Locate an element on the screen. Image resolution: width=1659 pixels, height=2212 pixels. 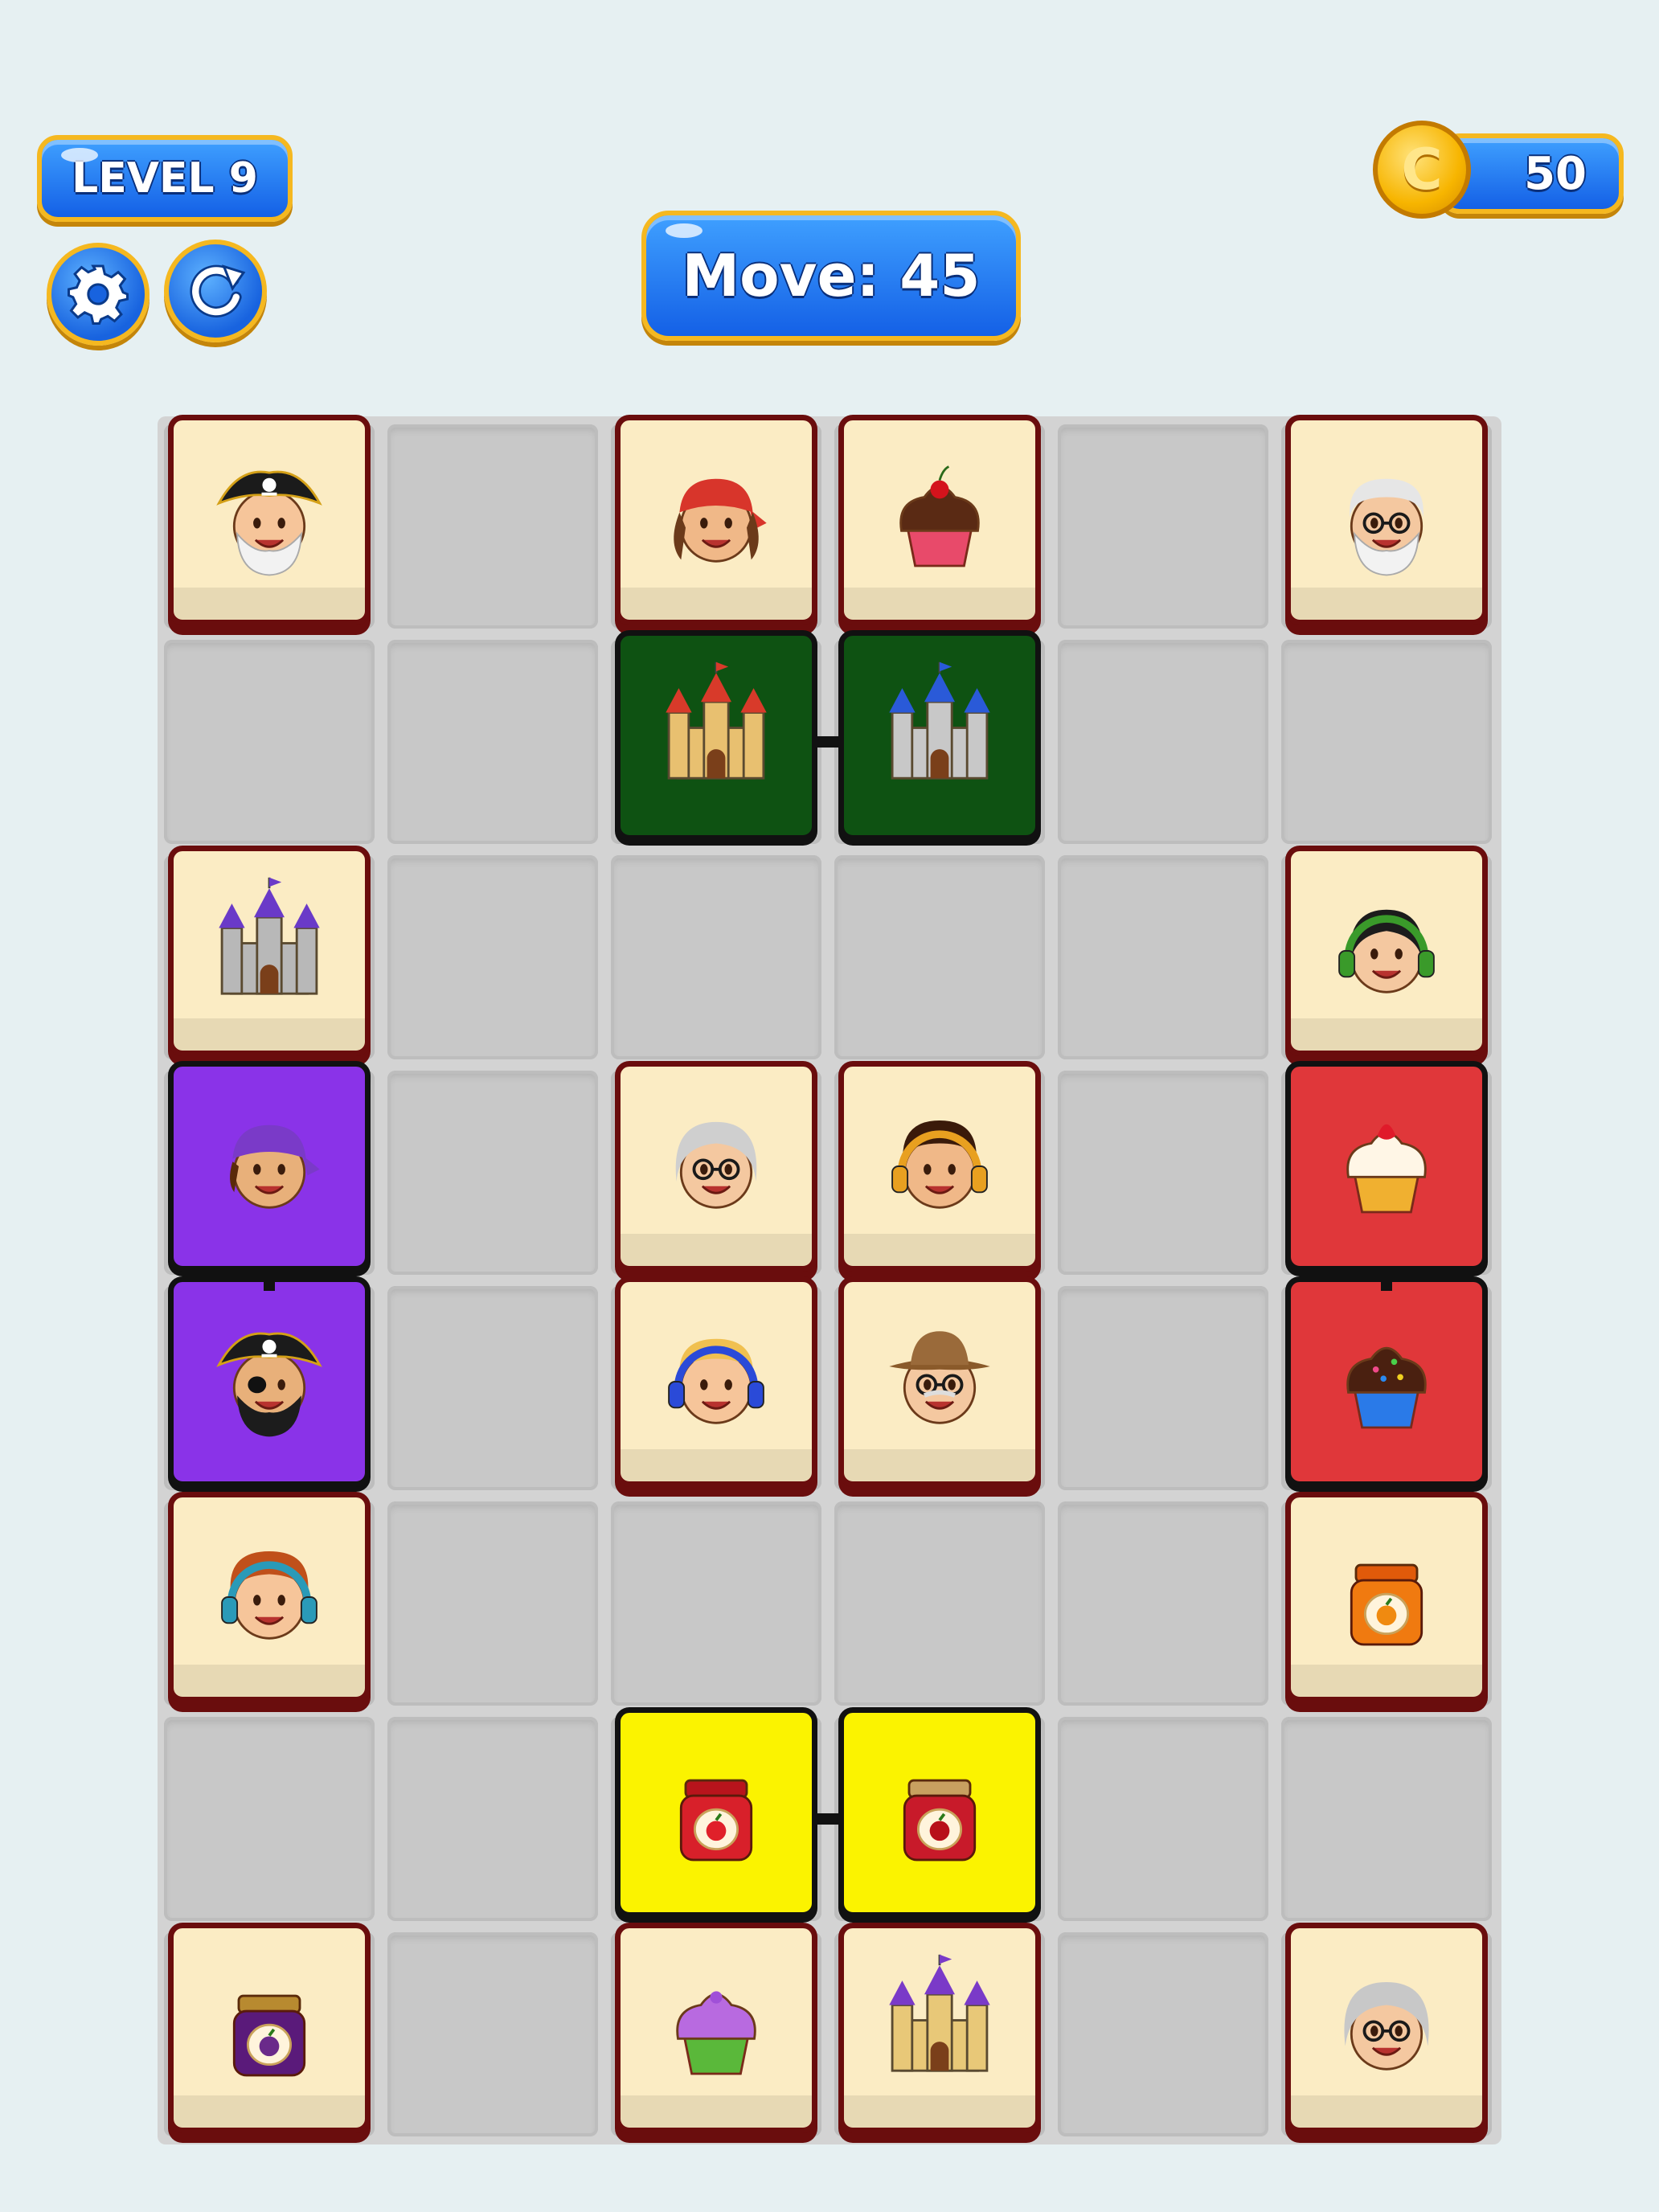
purple-cupcake-icon is located at coordinates (716, 2033).